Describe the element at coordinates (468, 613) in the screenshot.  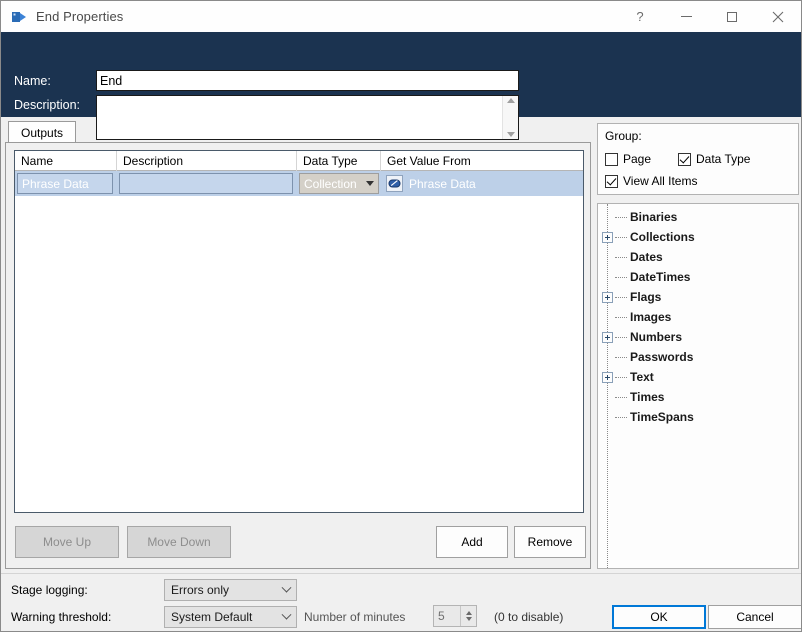
I see `stepper-up-icon` at that location.